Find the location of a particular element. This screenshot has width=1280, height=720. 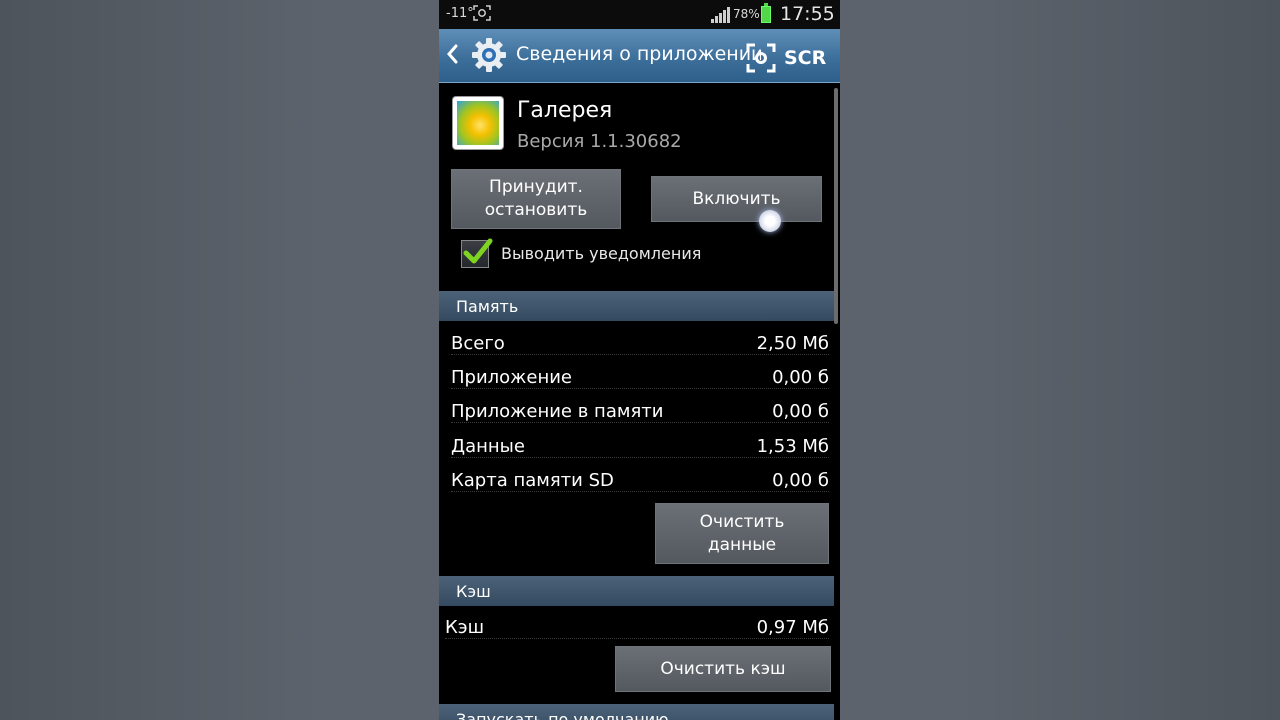

cache-row: Кэш 0,97 Мб is located at coordinates (637, 632).